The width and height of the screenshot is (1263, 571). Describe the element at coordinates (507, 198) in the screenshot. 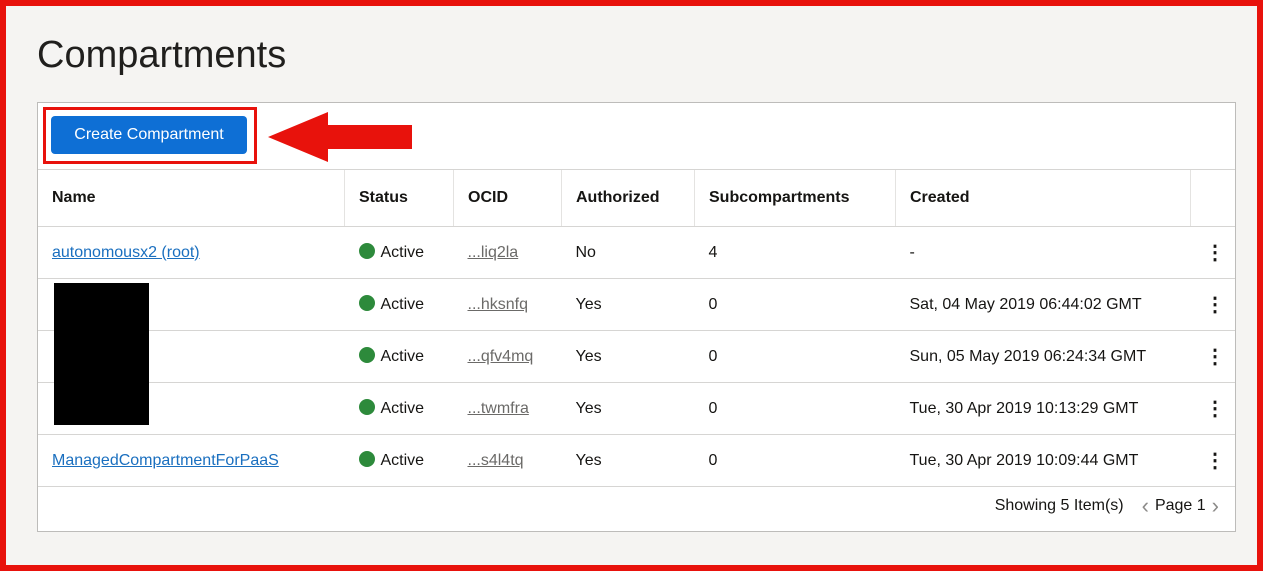

I see `column-header-ocid: OCID` at that location.